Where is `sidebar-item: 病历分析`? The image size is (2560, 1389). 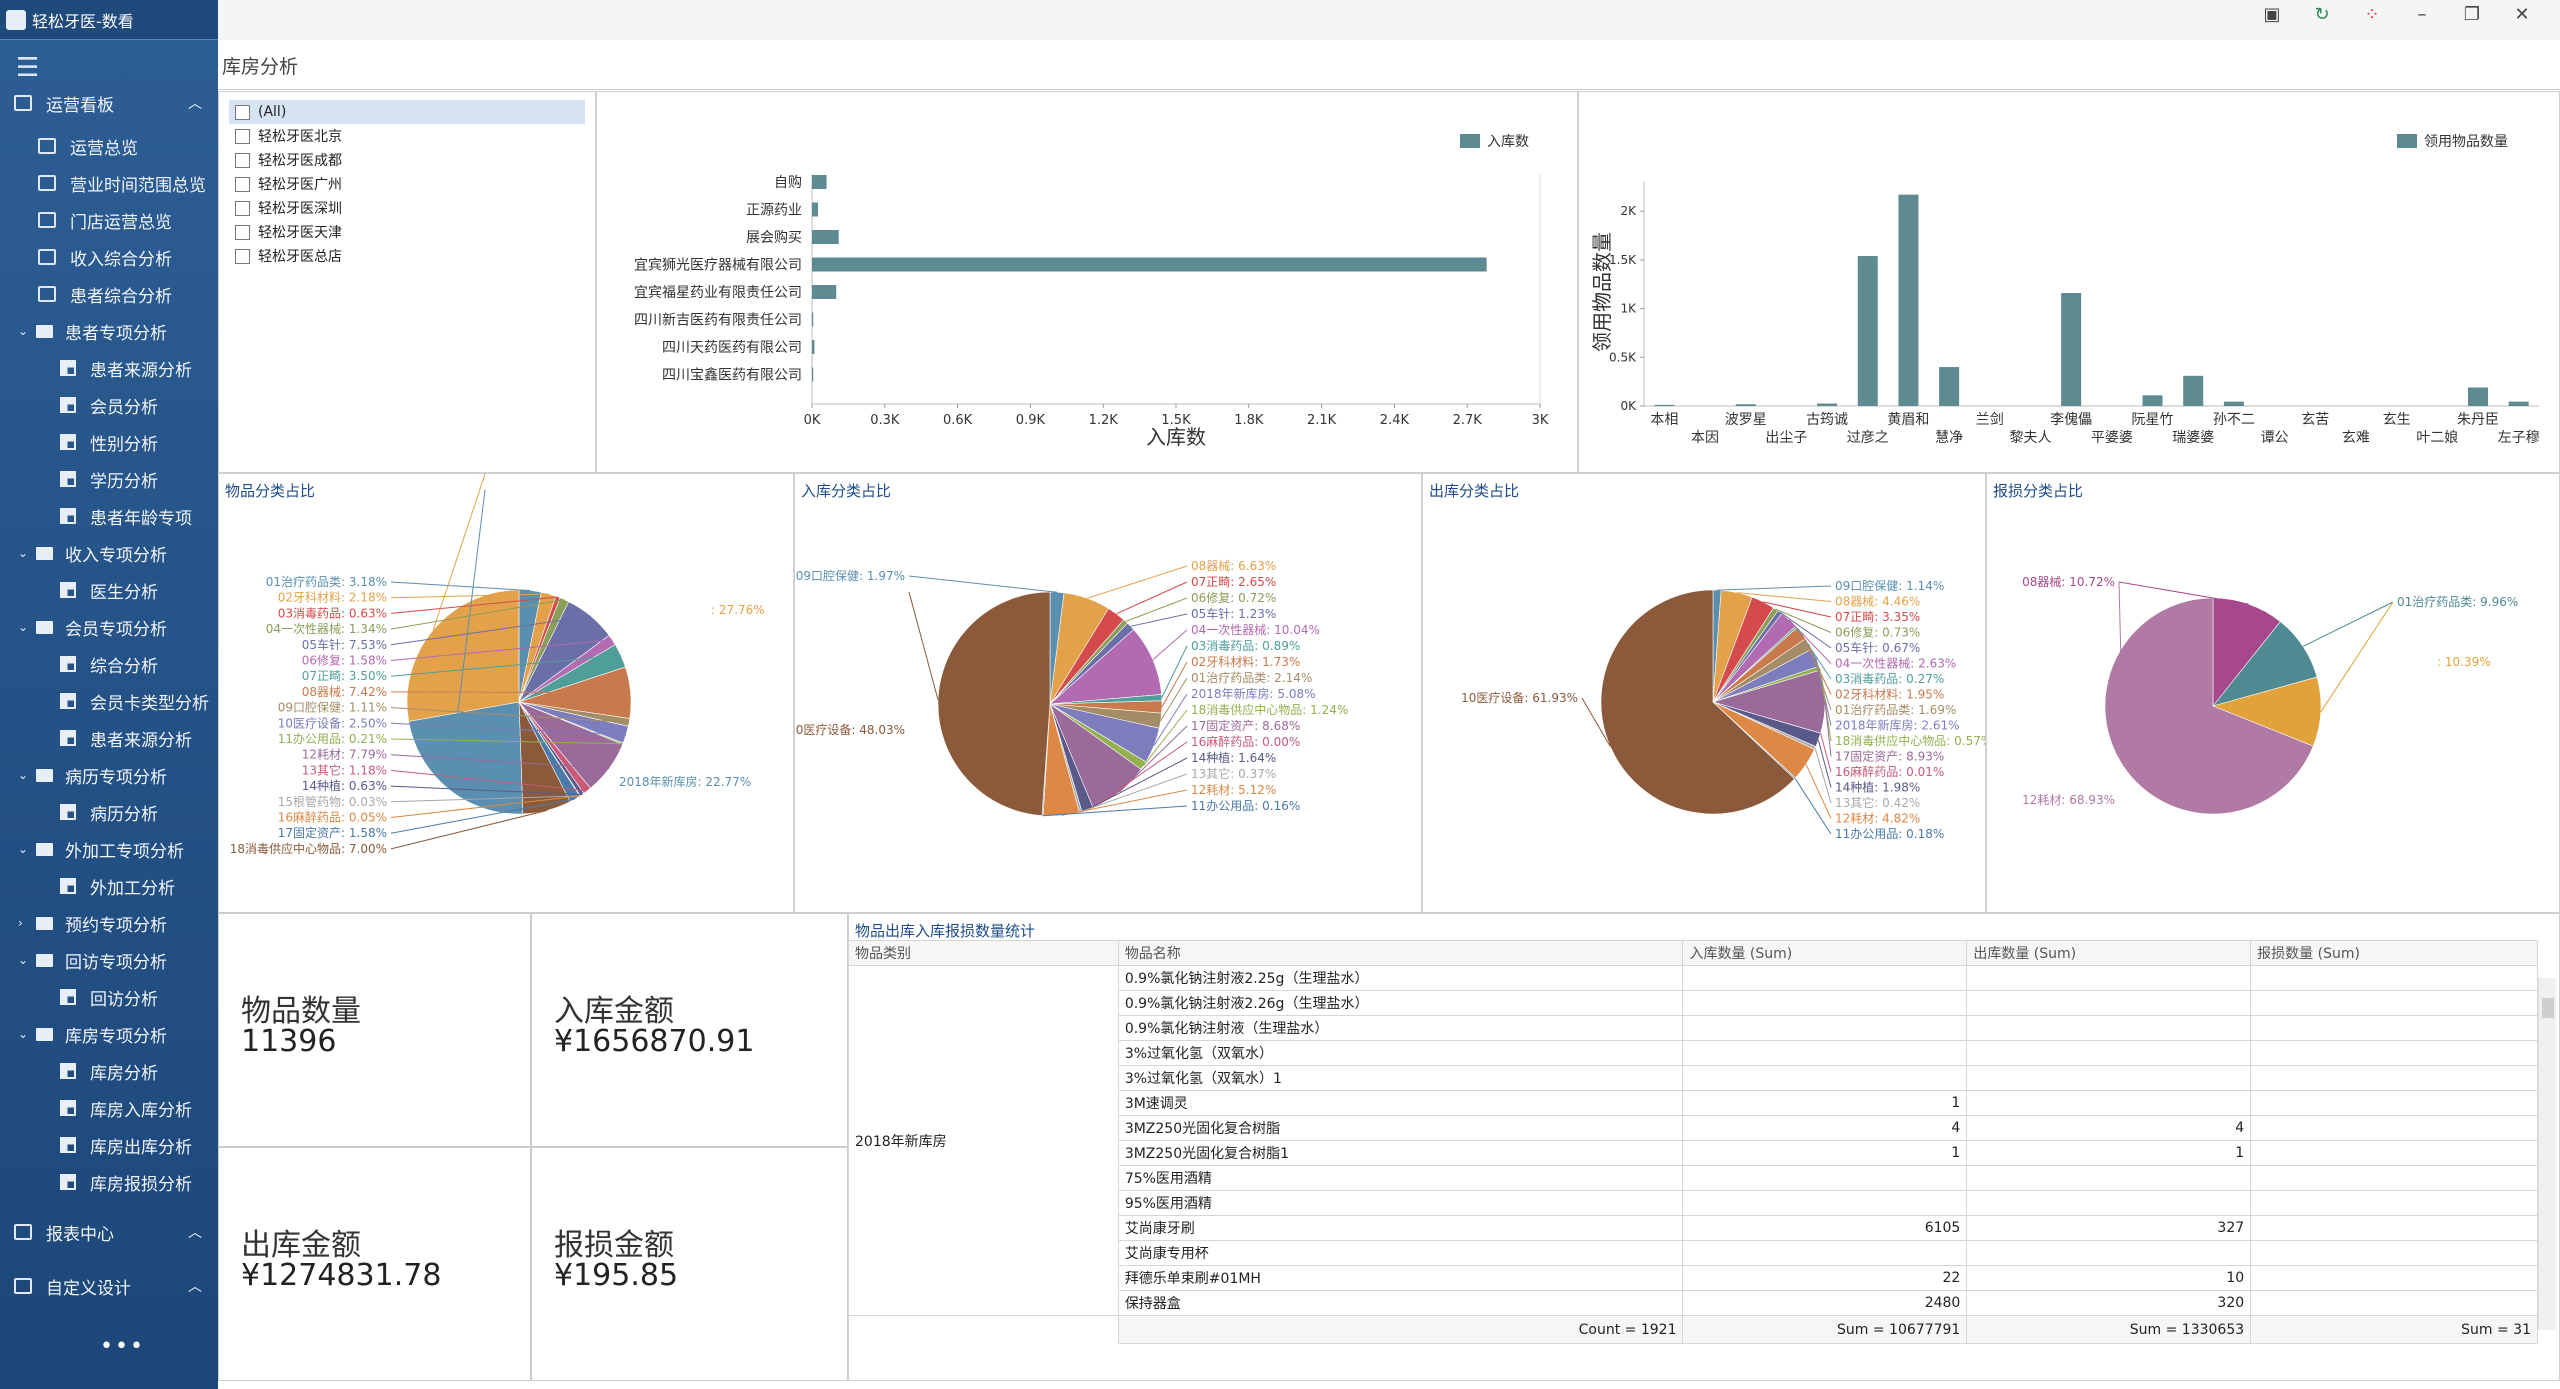 sidebar-item: 病历分析 is located at coordinates (109, 812).